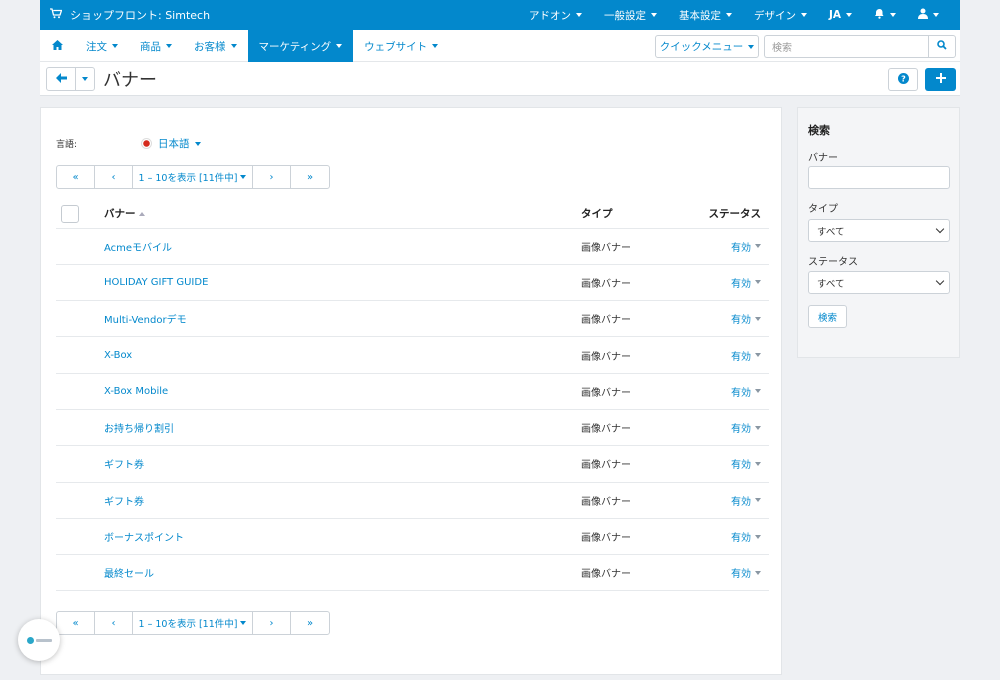 This screenshot has width=1000, height=680. I want to click on back-button, so click(61, 79).